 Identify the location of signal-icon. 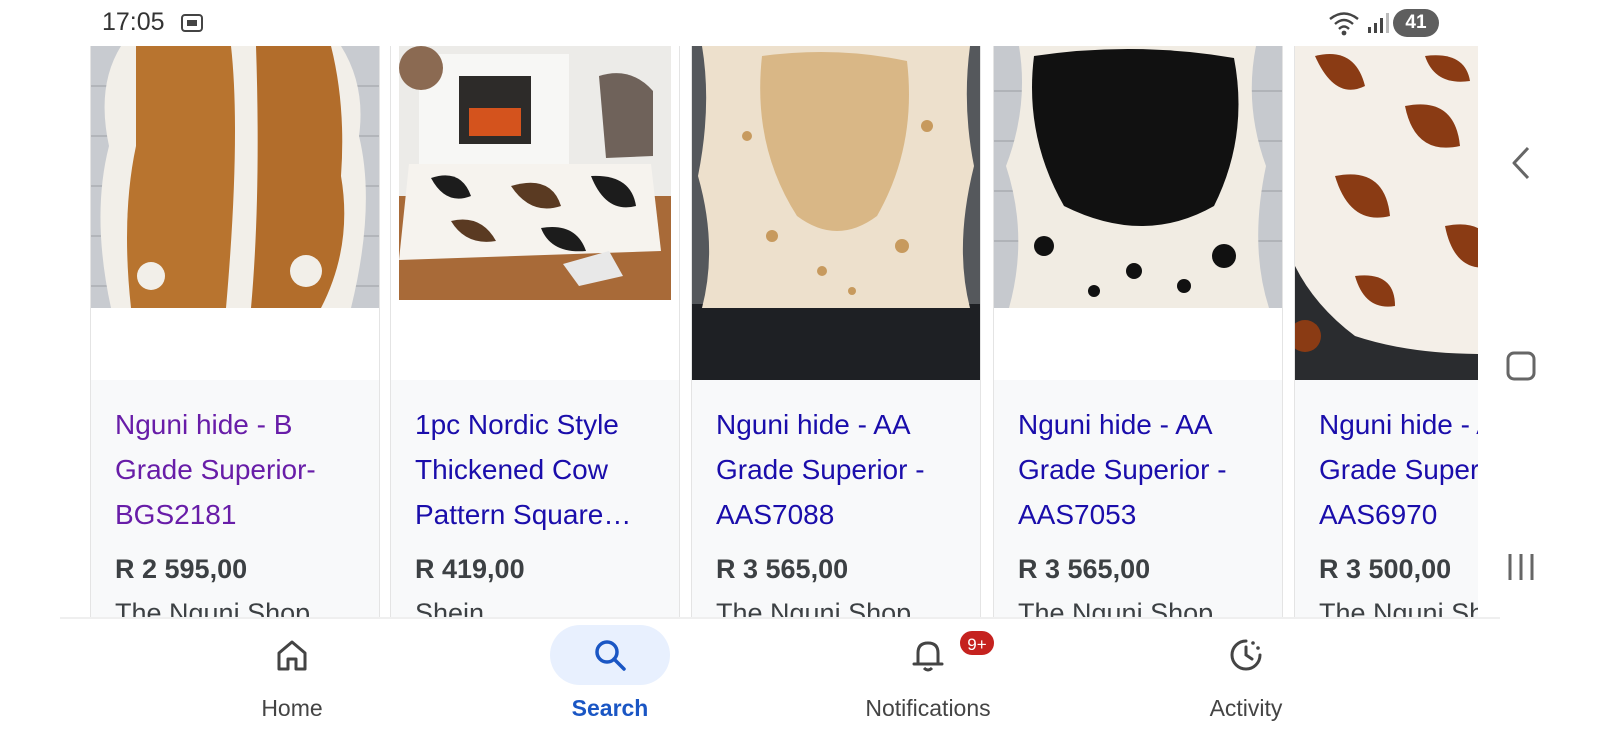
(1378, 23).